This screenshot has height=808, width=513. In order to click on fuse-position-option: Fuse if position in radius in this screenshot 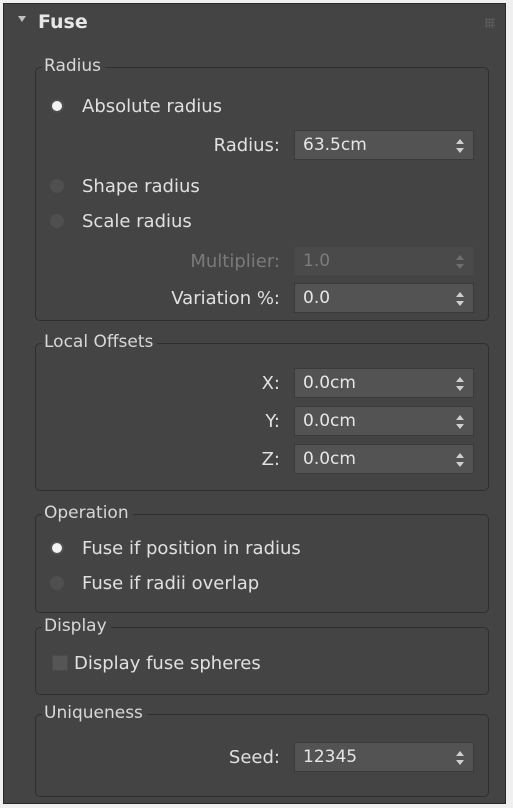, I will do `click(175, 548)`.